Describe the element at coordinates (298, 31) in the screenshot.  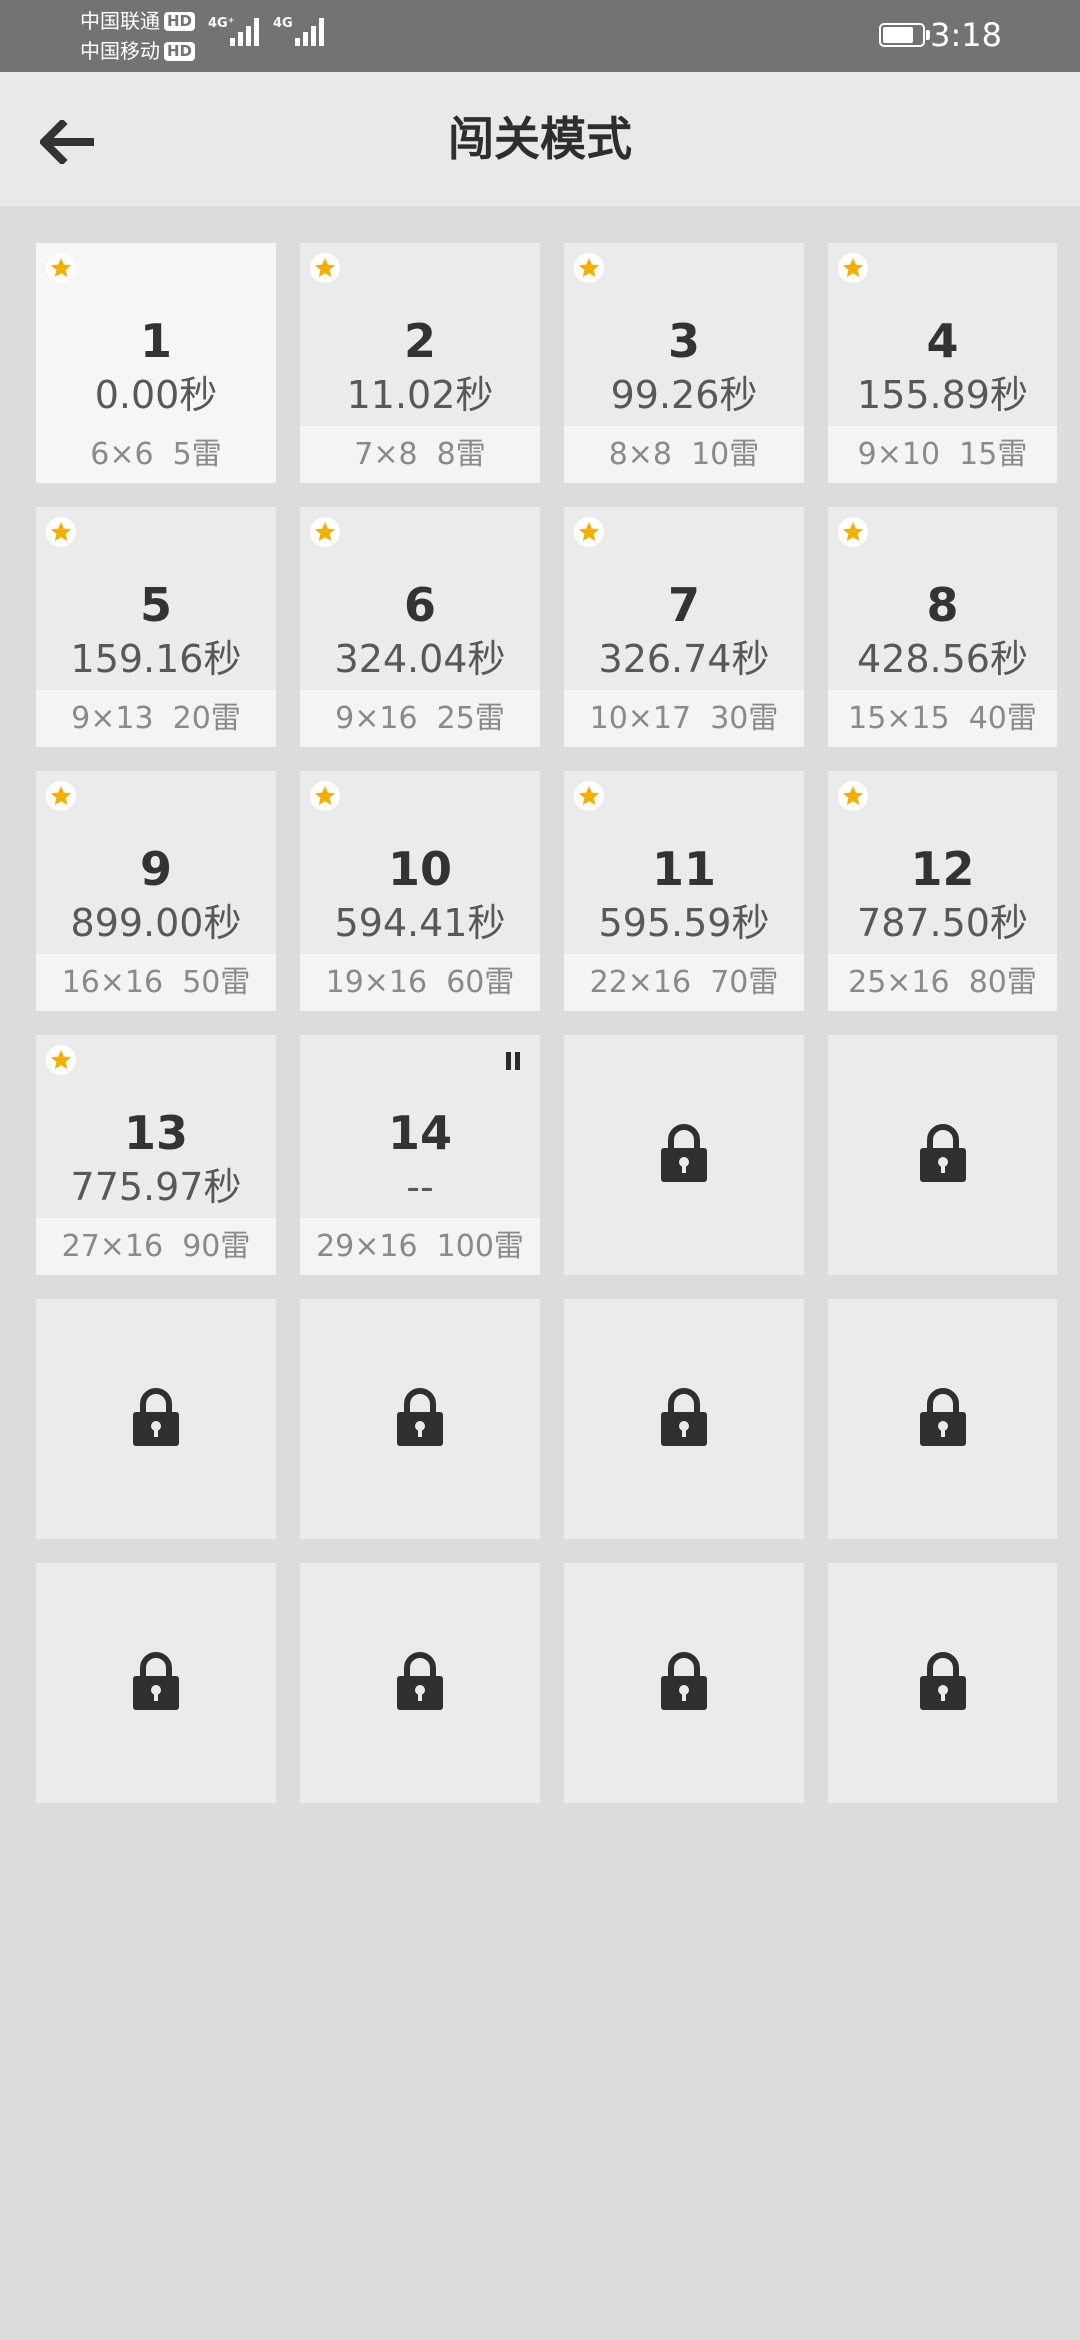
I see `signal-2-icon: 4G` at that location.